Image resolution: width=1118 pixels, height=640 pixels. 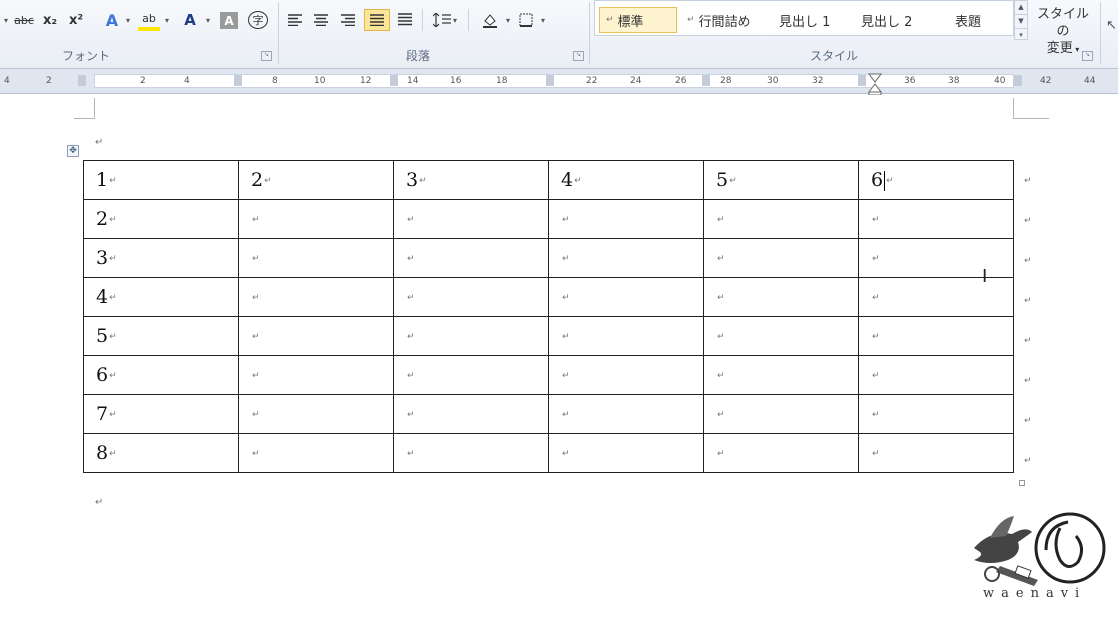 I want to click on style-gallery-scroll: ▲ ▼ ▾, so click(x=1021, y=20).